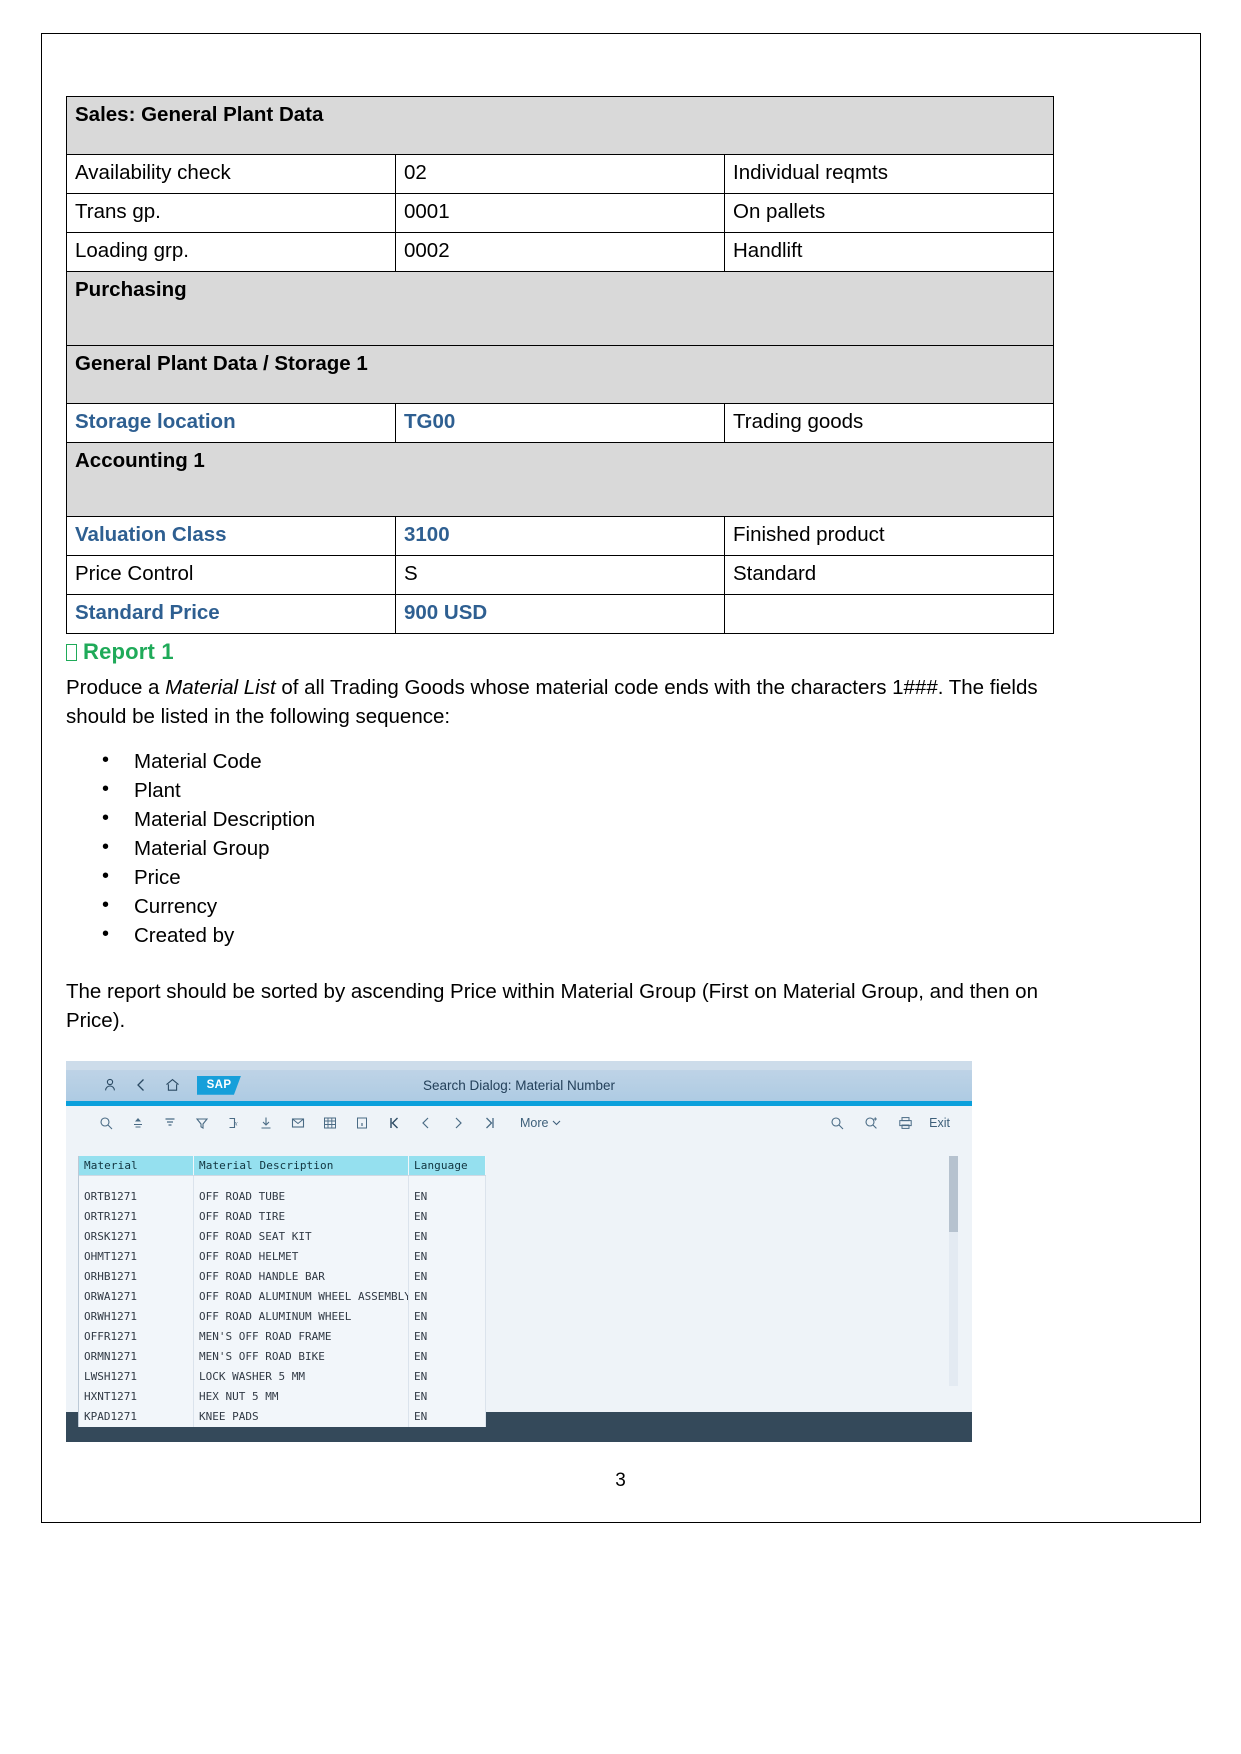 This screenshot has width=1241, height=1754. What do you see at coordinates (231, 213) in the screenshot?
I see `field-label: Trans gp.` at bounding box center [231, 213].